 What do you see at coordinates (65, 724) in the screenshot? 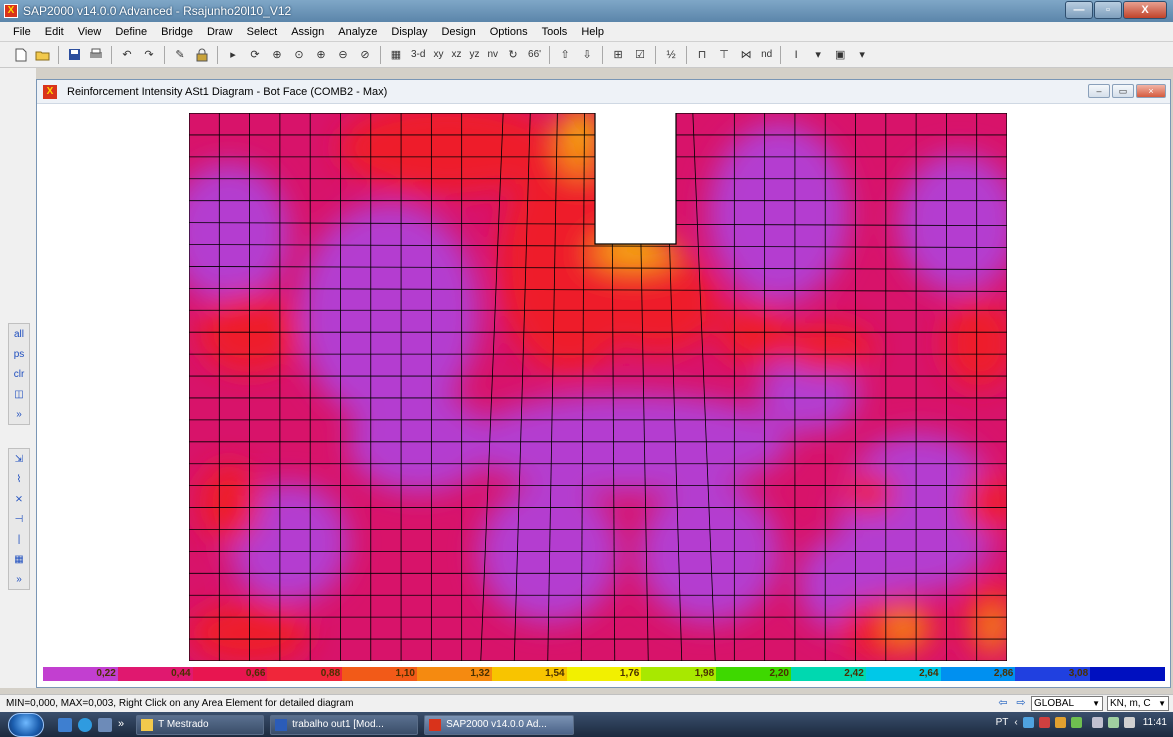
I see `explorer-icon` at bounding box center [65, 724].